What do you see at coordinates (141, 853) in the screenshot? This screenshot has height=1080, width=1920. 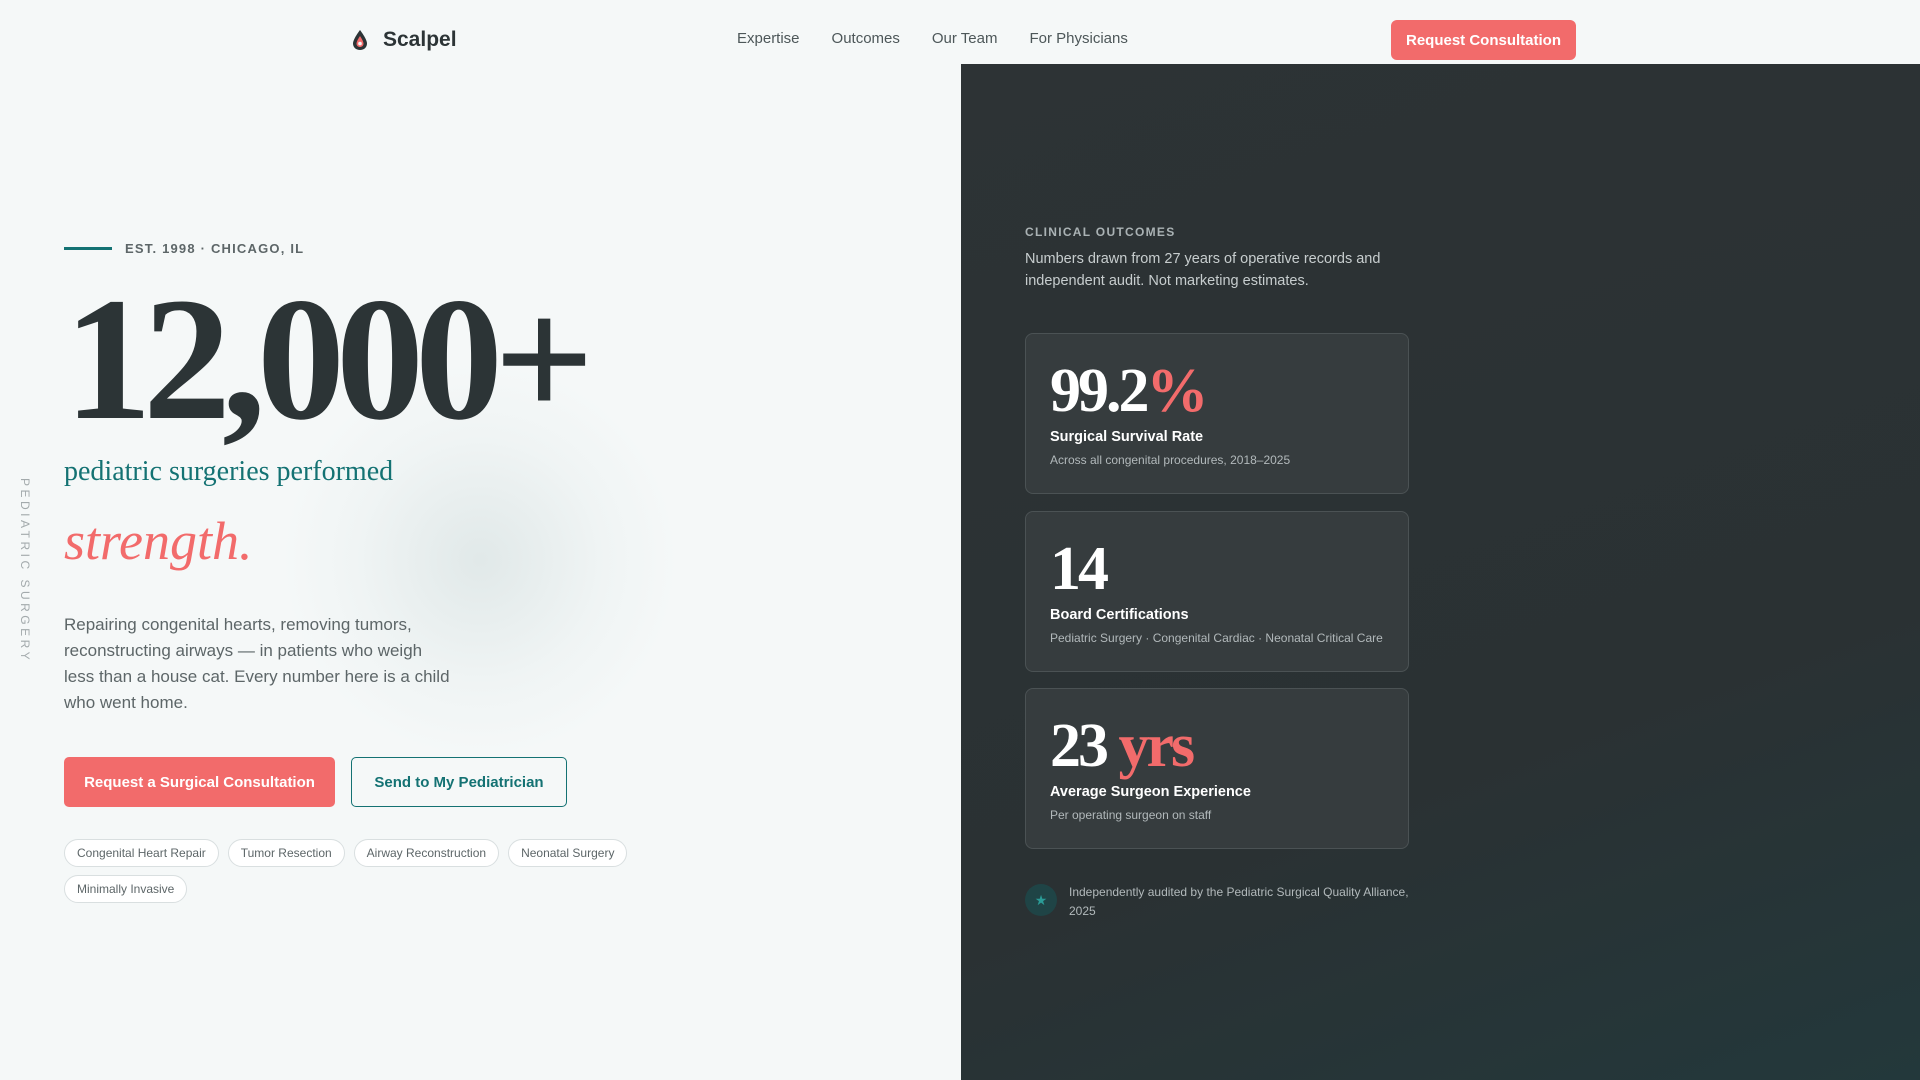 I see `tag-congenital-heart-repair: Congenital Heart Repair` at bounding box center [141, 853].